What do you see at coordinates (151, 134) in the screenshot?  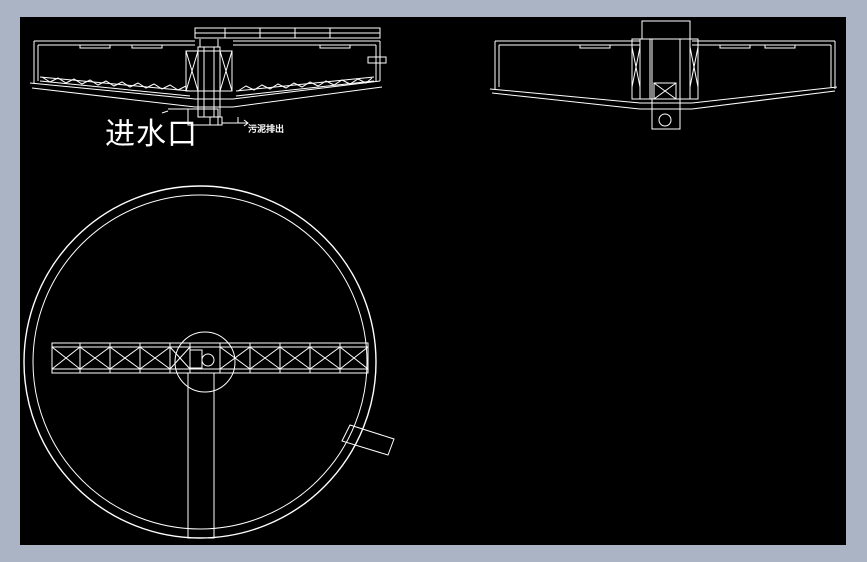 I see `inlet-label: 进水口` at bounding box center [151, 134].